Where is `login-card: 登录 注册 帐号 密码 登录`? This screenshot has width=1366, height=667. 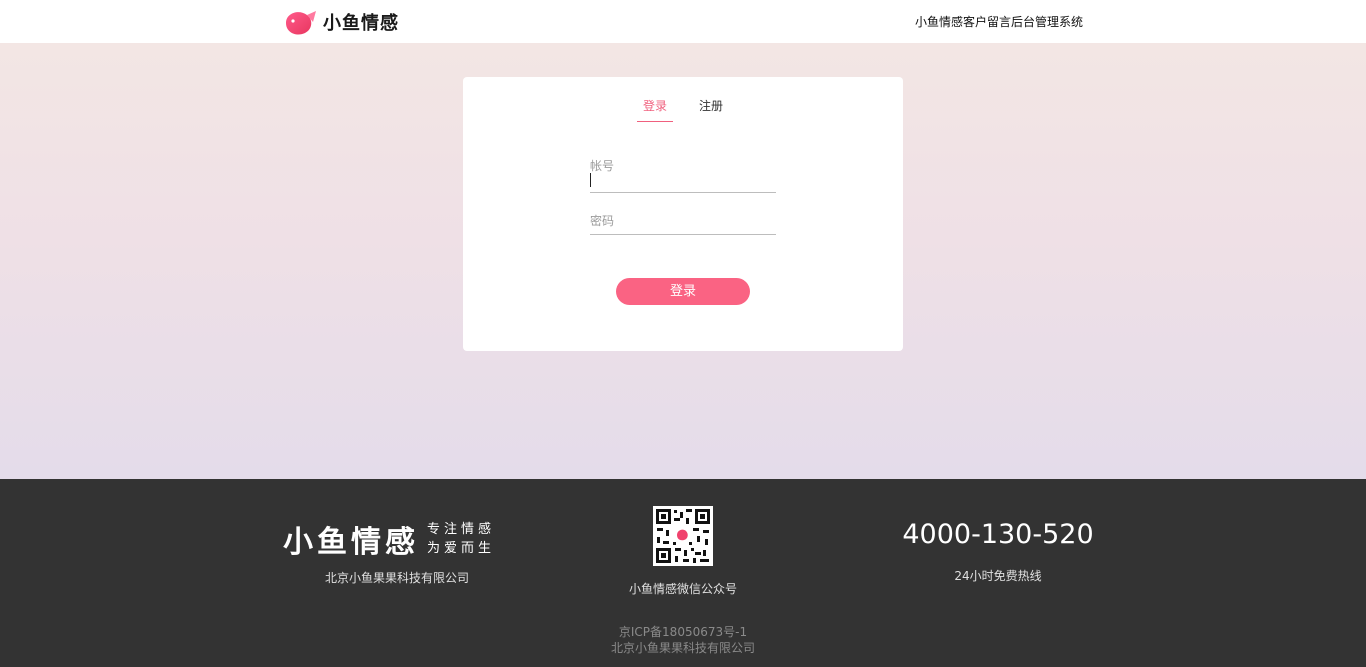 login-card: 登录 注册 帐号 密码 登录 is located at coordinates (683, 214).